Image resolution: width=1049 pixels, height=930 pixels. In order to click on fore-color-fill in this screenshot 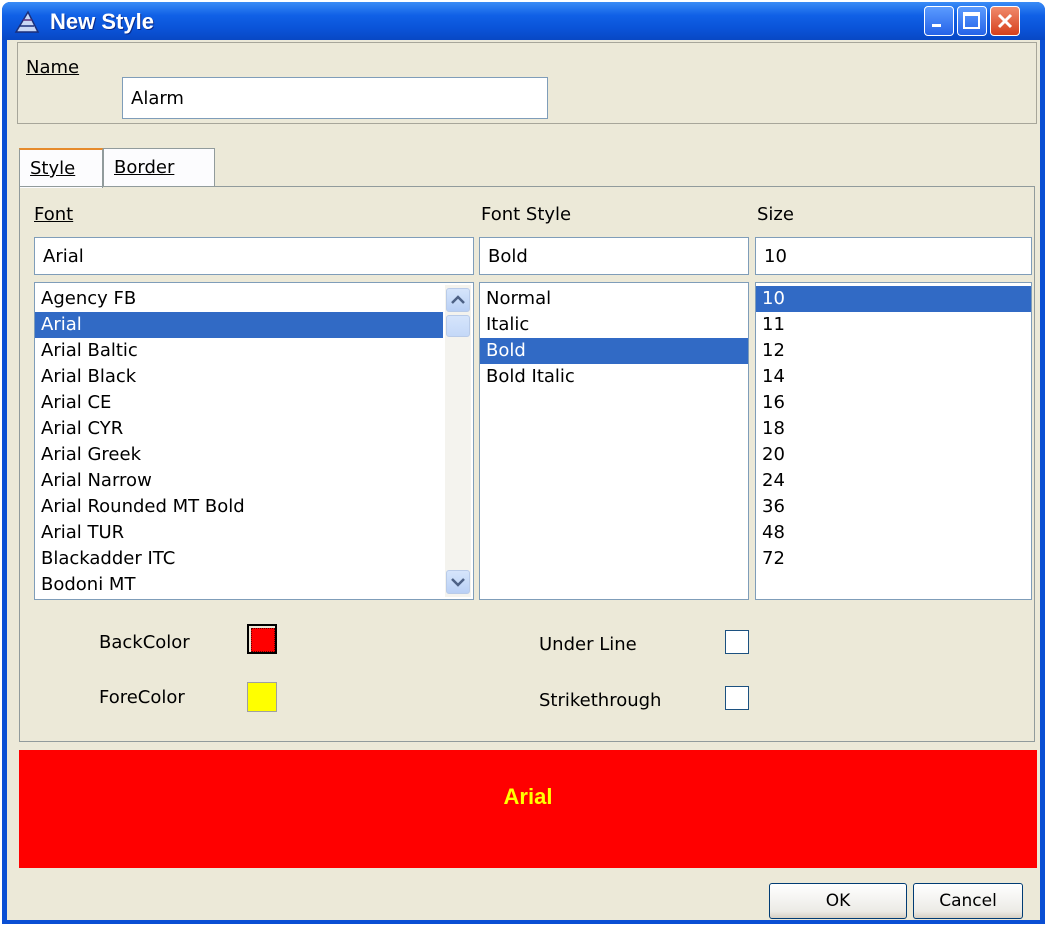, I will do `click(262, 697)`.